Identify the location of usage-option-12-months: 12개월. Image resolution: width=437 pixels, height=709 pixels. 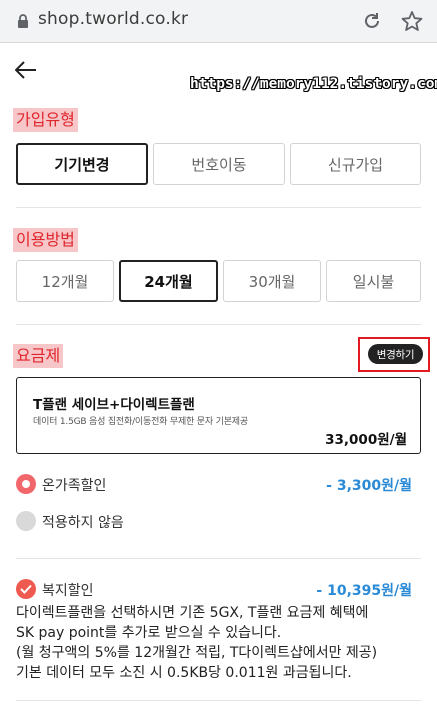
(65, 281).